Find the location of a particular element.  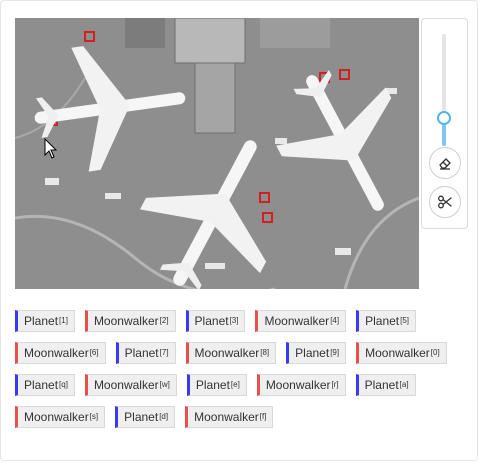

tag-hotkey: [7] is located at coordinates (164, 352).